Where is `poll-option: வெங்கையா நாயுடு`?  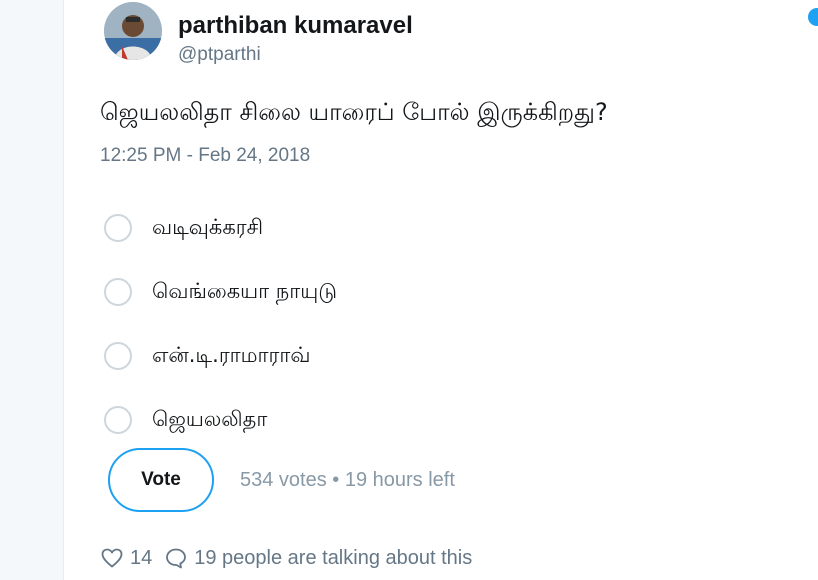
poll-option: வெங்கையா நாயுடு is located at coordinates (220, 292).